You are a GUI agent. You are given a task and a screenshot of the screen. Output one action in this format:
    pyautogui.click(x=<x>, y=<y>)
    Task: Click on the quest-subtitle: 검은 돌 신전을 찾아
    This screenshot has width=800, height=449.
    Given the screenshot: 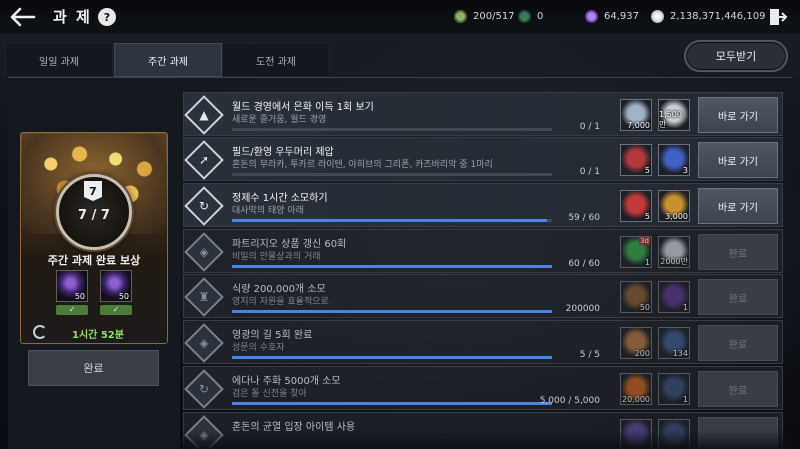 What is the action you would take?
    pyautogui.click(x=269, y=394)
    